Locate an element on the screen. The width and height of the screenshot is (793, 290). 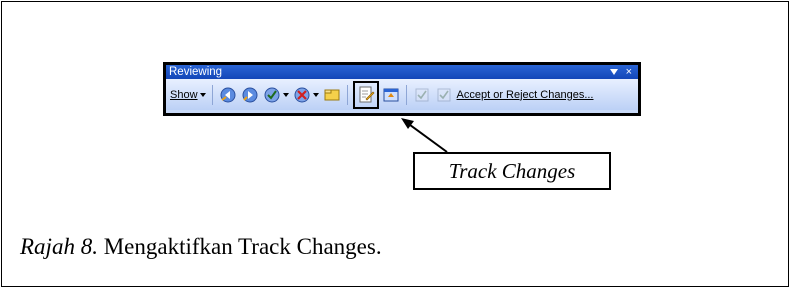
next-change-button is located at coordinates (250, 95).